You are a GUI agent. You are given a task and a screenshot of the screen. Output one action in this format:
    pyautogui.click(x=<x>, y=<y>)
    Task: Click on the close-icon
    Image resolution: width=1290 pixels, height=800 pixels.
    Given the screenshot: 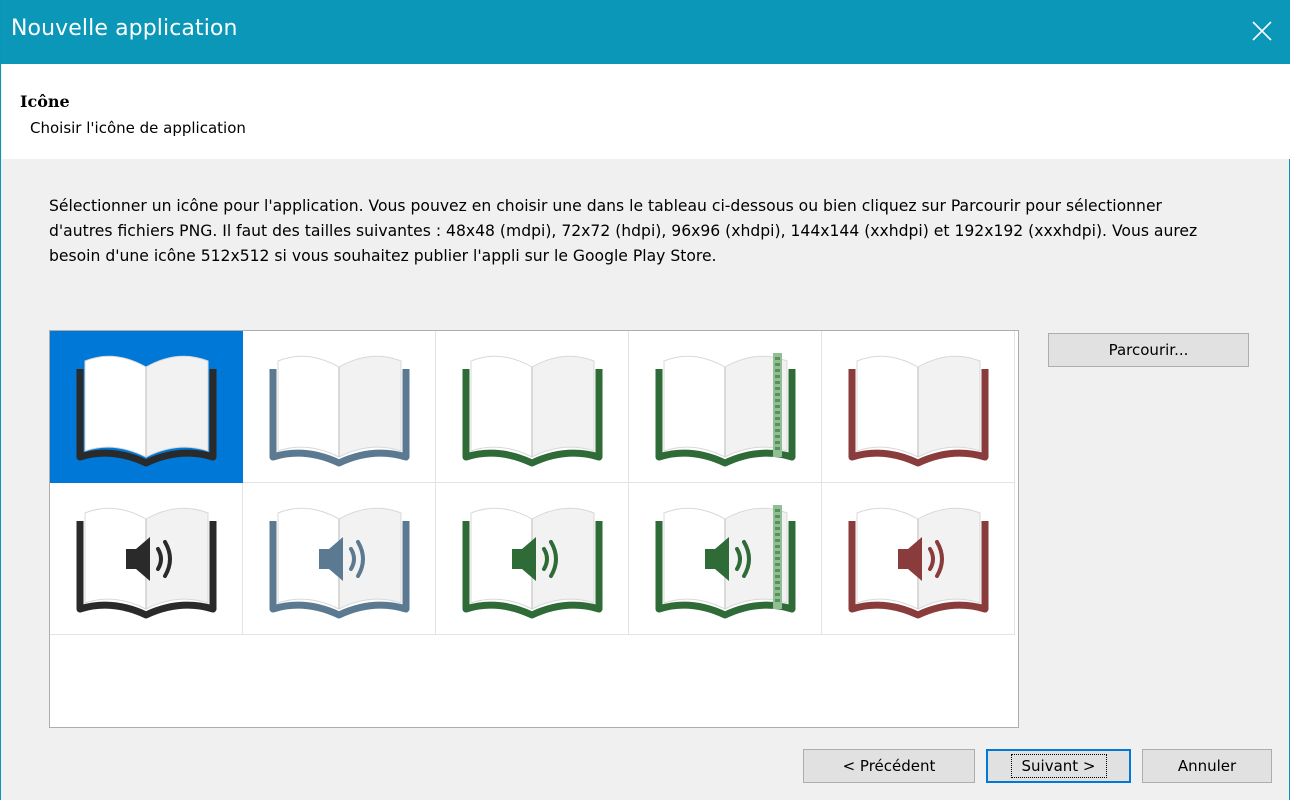 What is the action you would take?
    pyautogui.click(x=1262, y=31)
    